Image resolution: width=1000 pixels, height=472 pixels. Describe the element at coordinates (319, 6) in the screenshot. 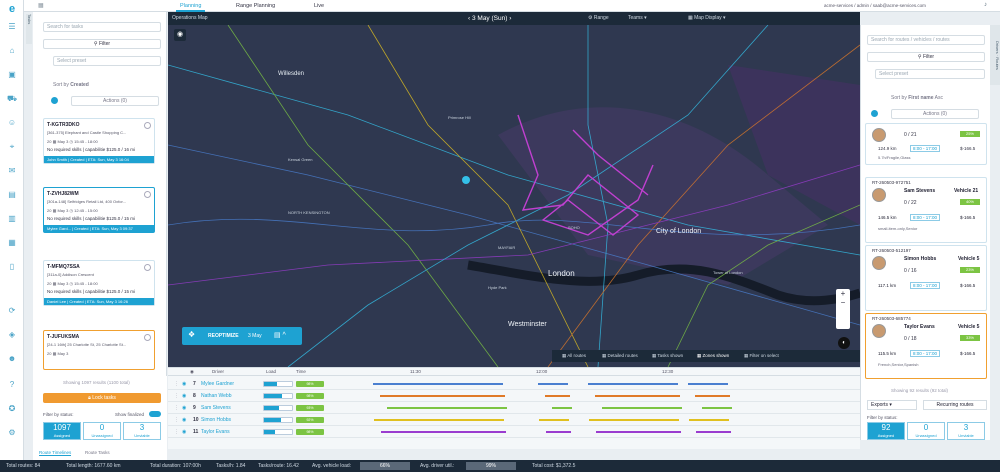

I see `tab-live: Live` at that location.